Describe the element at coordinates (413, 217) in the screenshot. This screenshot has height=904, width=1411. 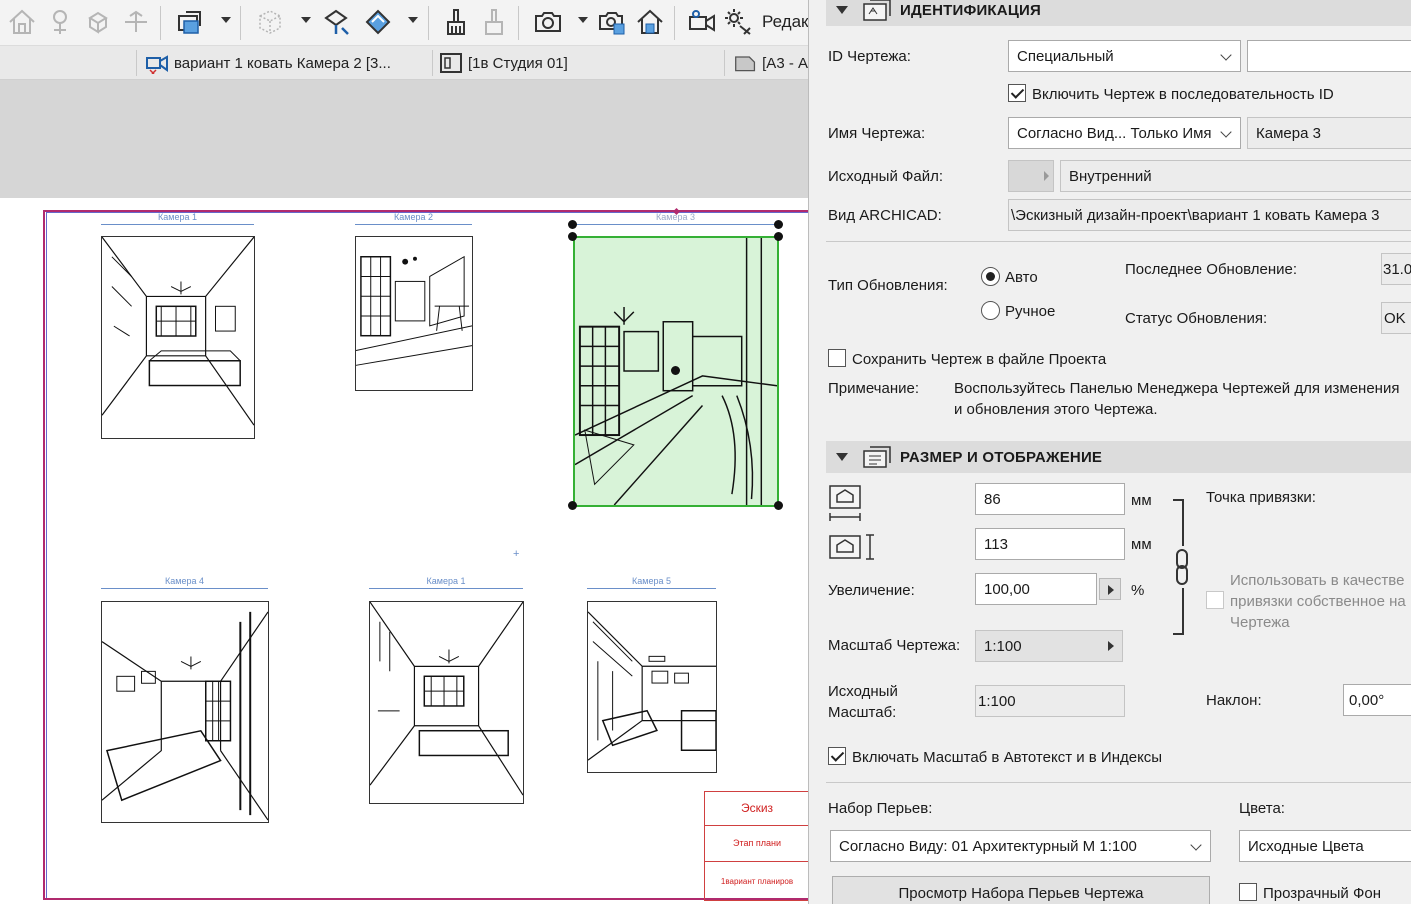
I see `drawing-title: Камера 2` at that location.